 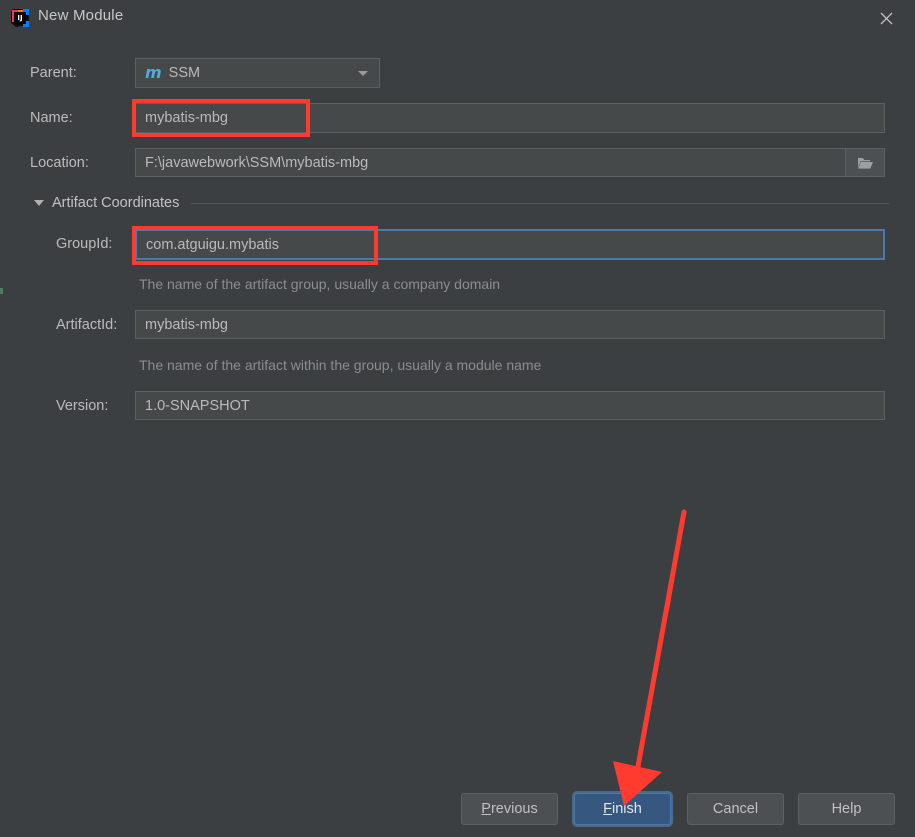 I want to click on intellij-idea-icon: IJ, so click(x=20, y=18).